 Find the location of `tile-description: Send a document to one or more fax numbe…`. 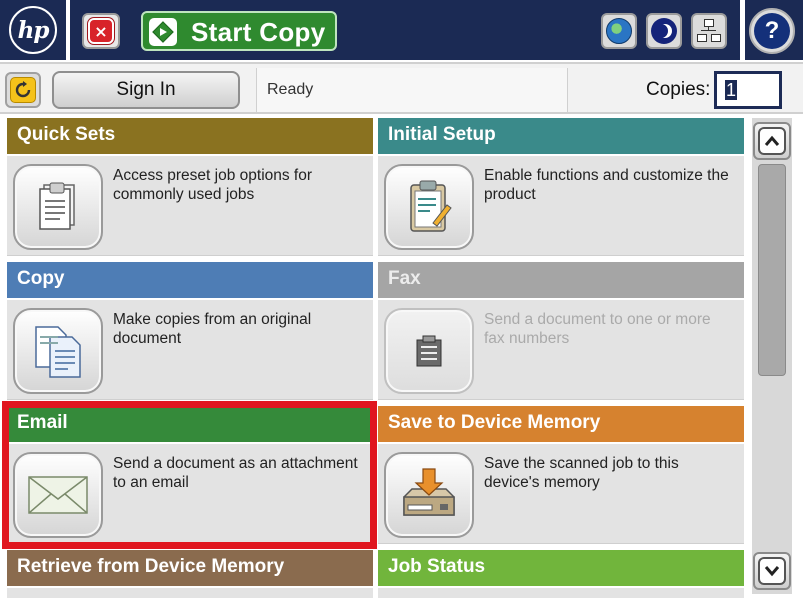

tile-description: Send a document to one or more fax numbe… is located at coordinates (597, 329).